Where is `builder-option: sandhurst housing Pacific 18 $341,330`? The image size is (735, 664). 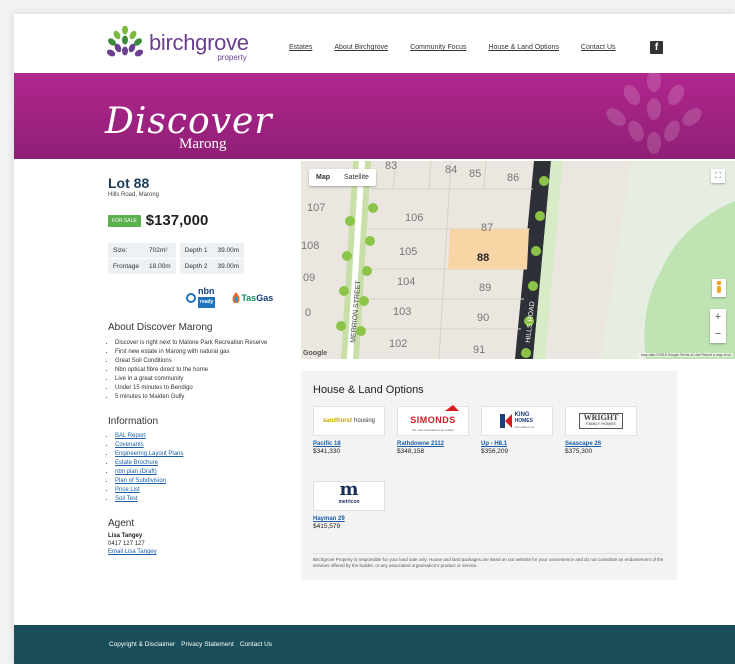
builder-option: sandhurst housing Pacific 18 $341,330 is located at coordinates (349, 430).